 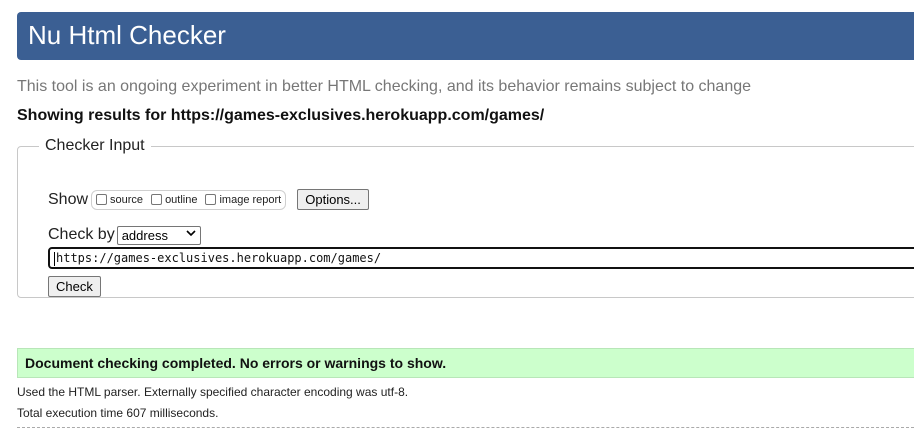 What do you see at coordinates (102, 199) in the screenshot?
I see `show-source-checkbox` at bounding box center [102, 199].